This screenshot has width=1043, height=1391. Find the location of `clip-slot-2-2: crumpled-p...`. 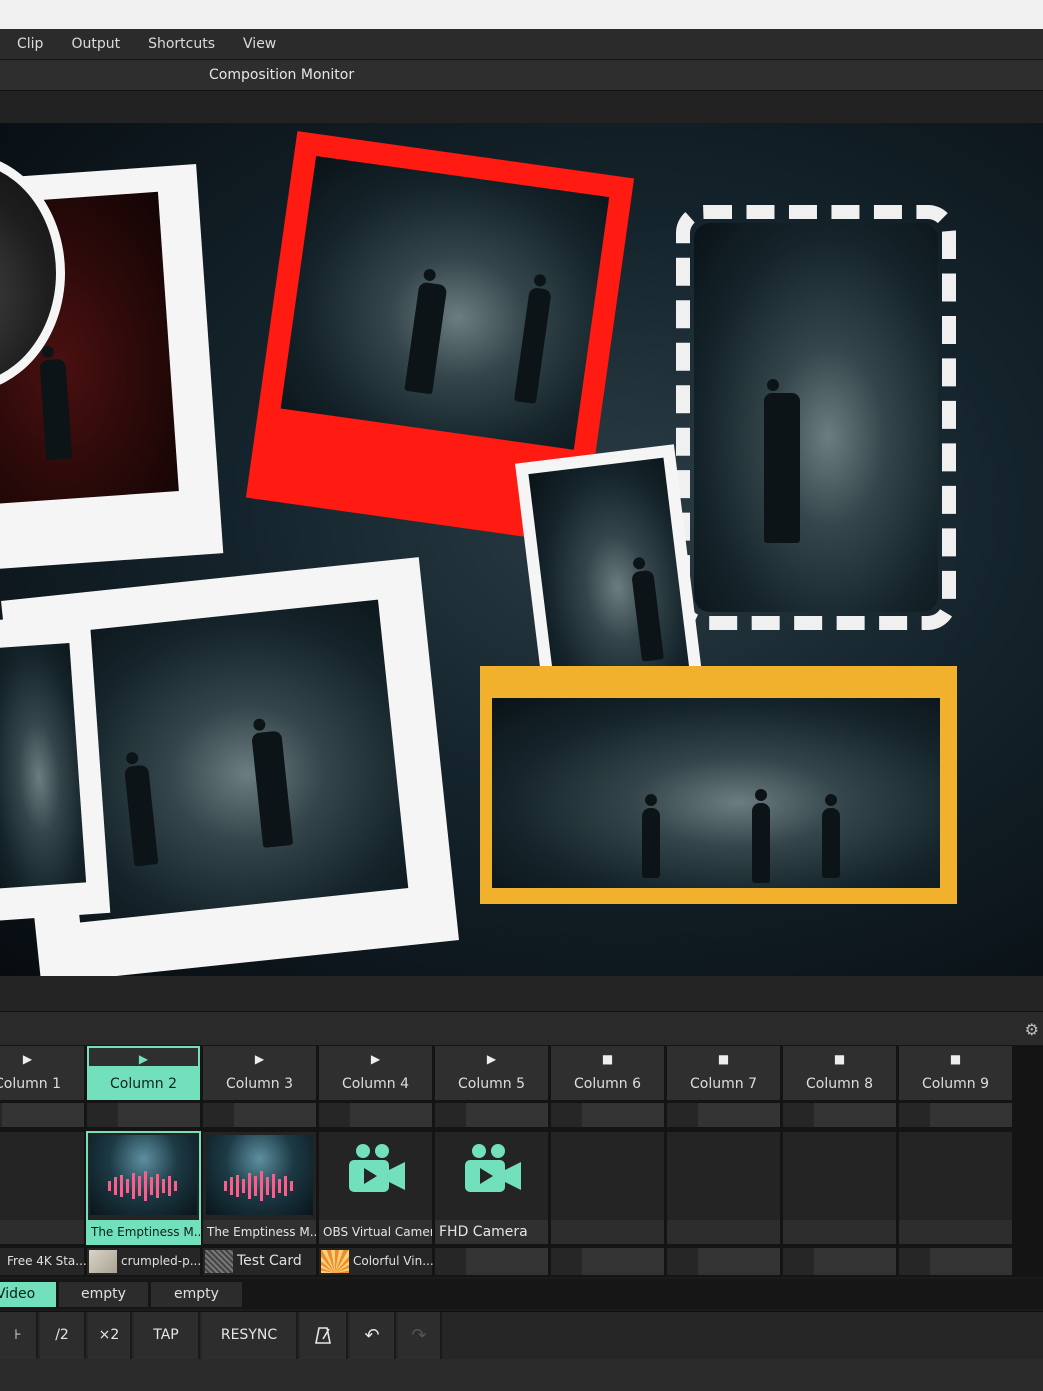

clip-slot-2-2: crumpled-p... is located at coordinates (144, 1261).